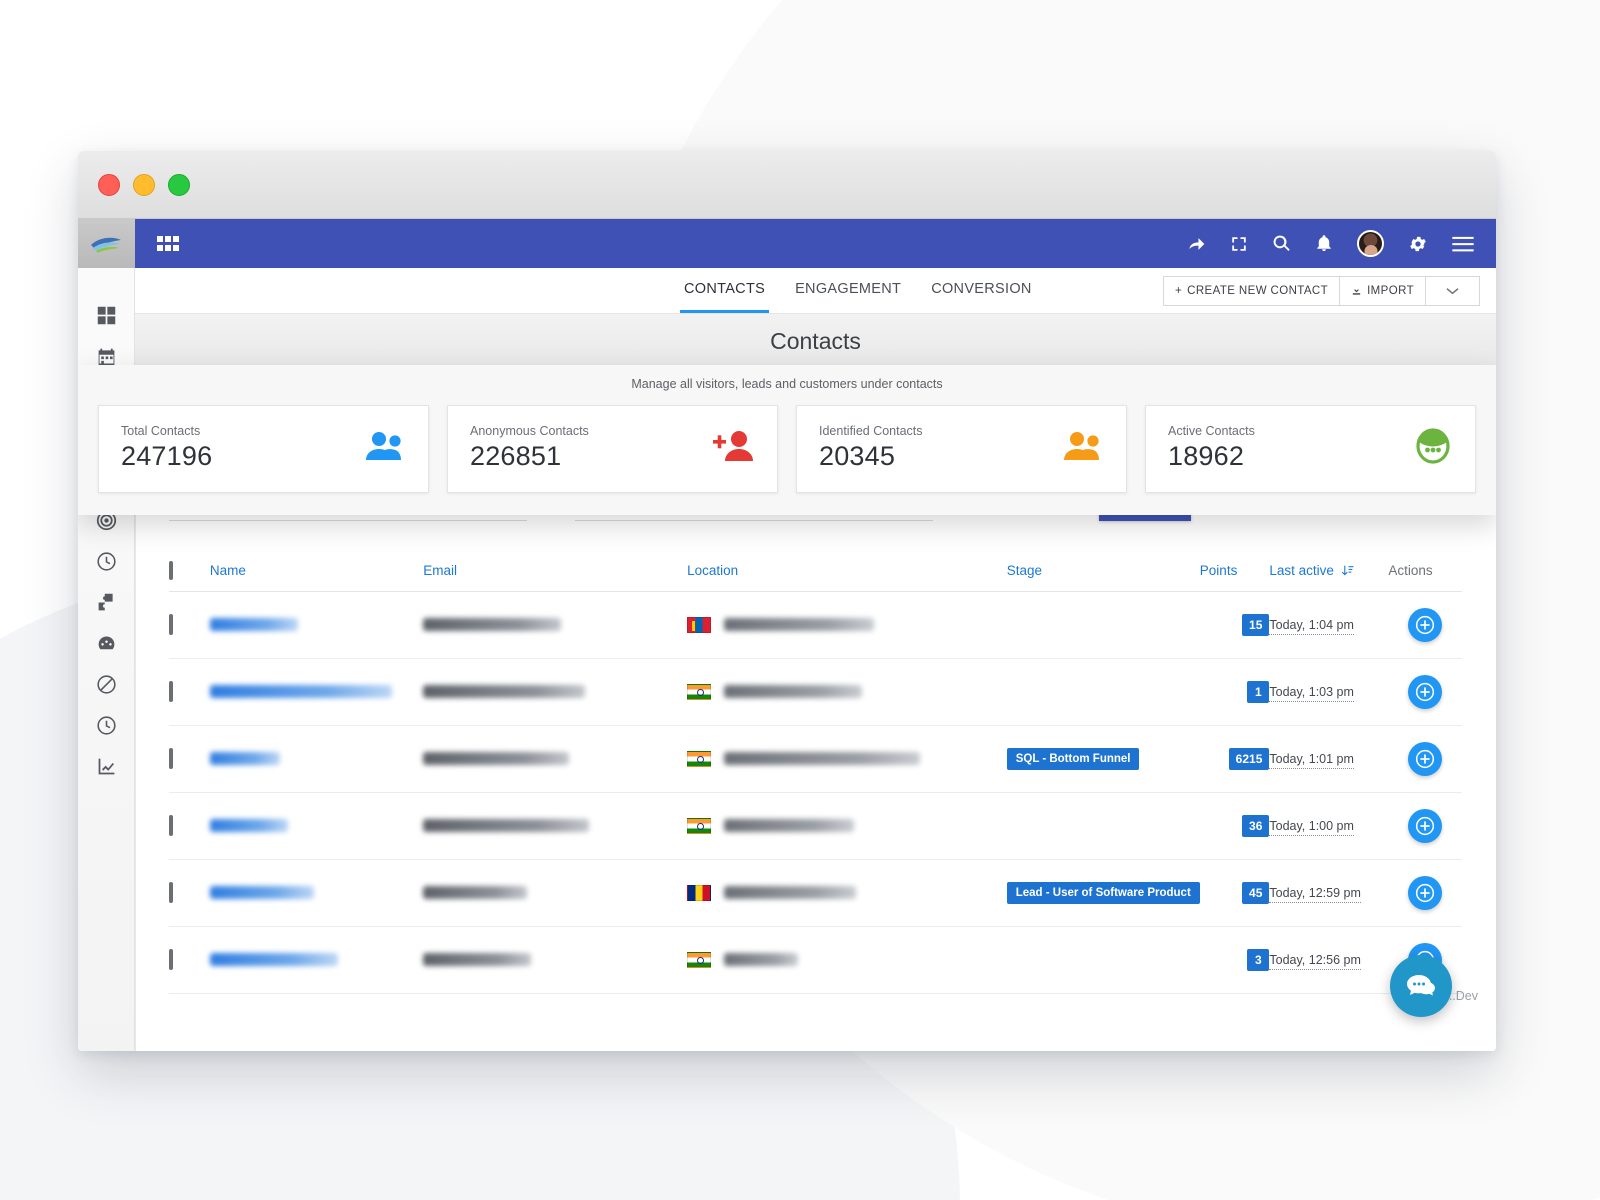 This screenshot has height=1200, width=1600. What do you see at coordinates (1258, 692) in the screenshot?
I see `points-badge: 1` at bounding box center [1258, 692].